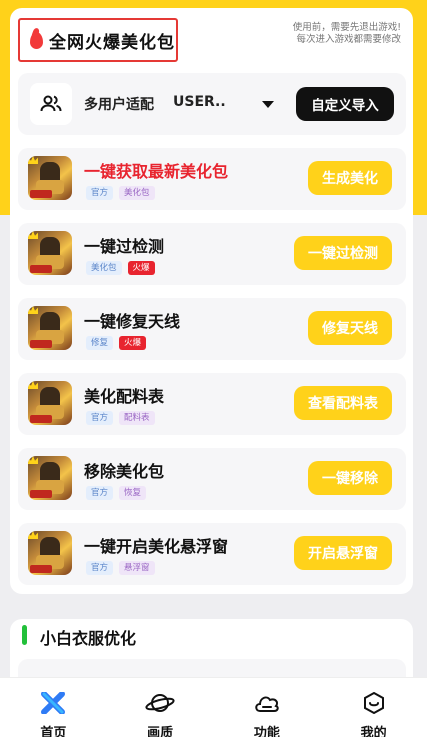 Image resolution: width=427 pixels, height=737 pixels. What do you see at coordinates (100, 343) in the screenshot?
I see `tag-badge: 修复` at bounding box center [100, 343].